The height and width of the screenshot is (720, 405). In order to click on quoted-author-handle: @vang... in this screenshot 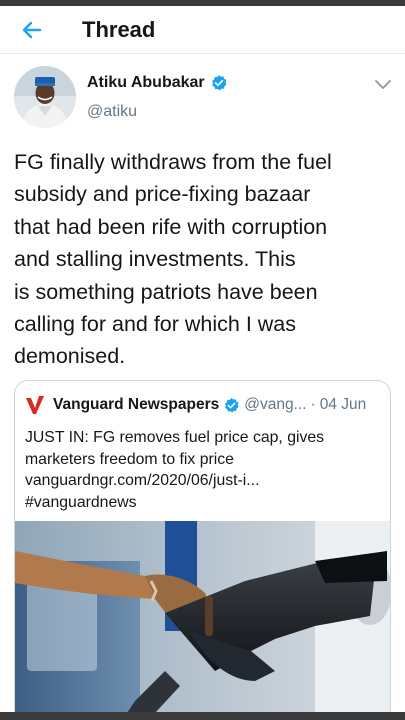, I will do `click(275, 405)`.